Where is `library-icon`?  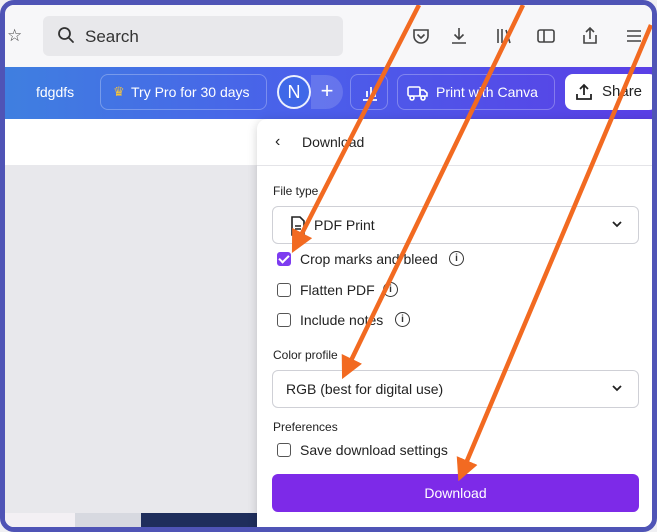 library-icon is located at coordinates (504, 36).